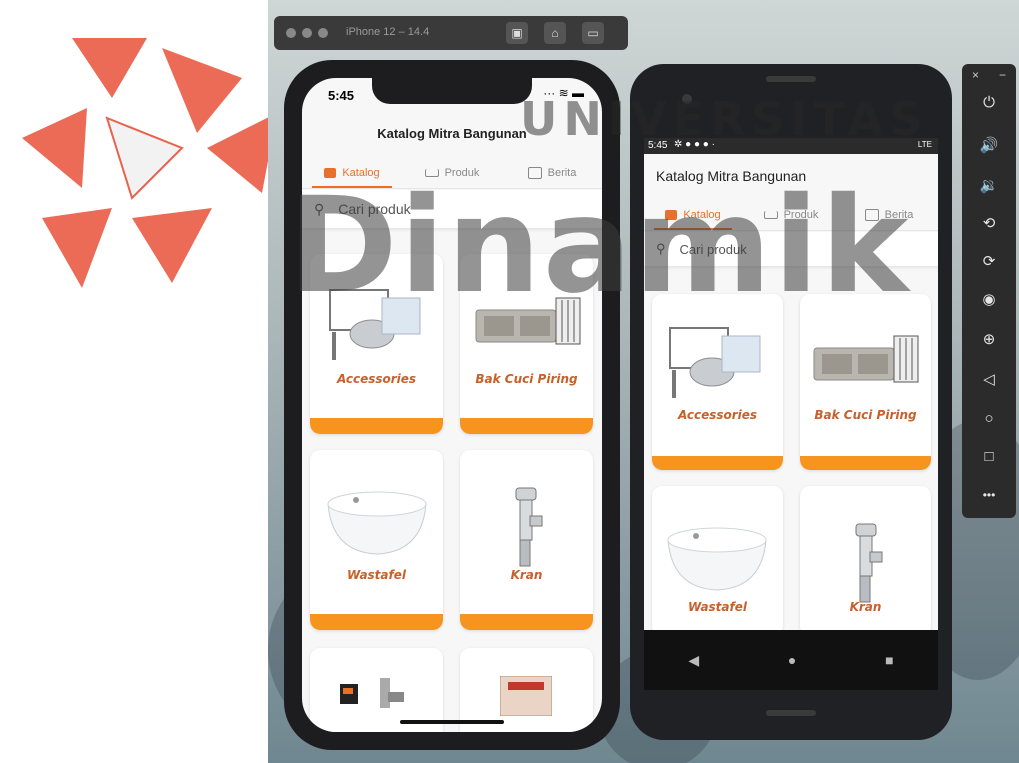  What do you see at coordinates (291, 33) in the screenshot?
I see `close-window-button` at bounding box center [291, 33].